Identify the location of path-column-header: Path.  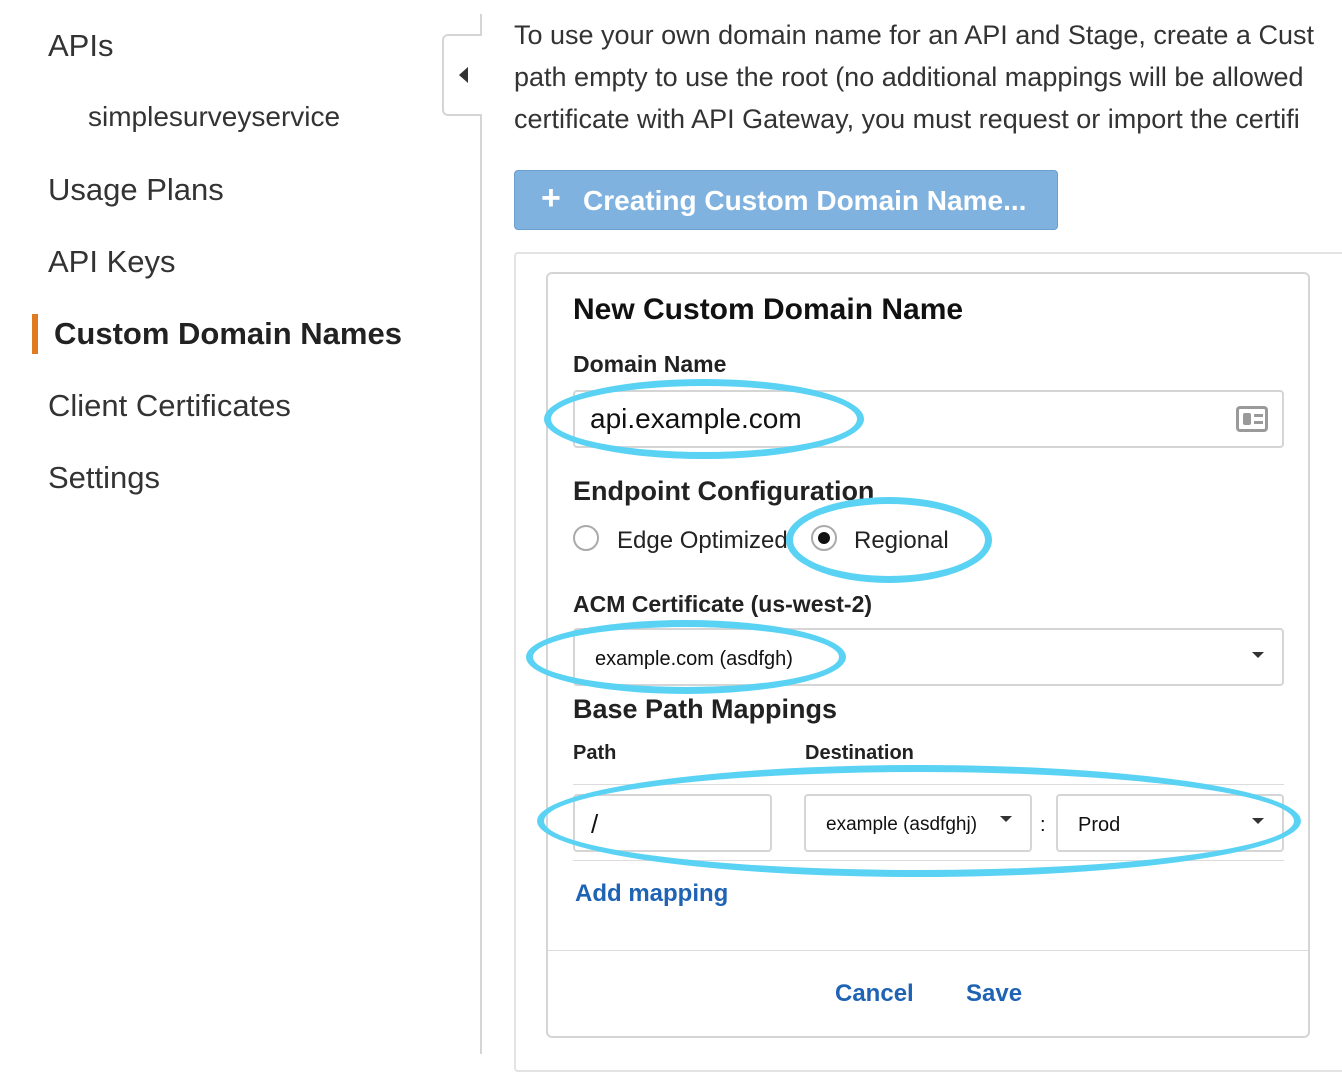
(595, 753).